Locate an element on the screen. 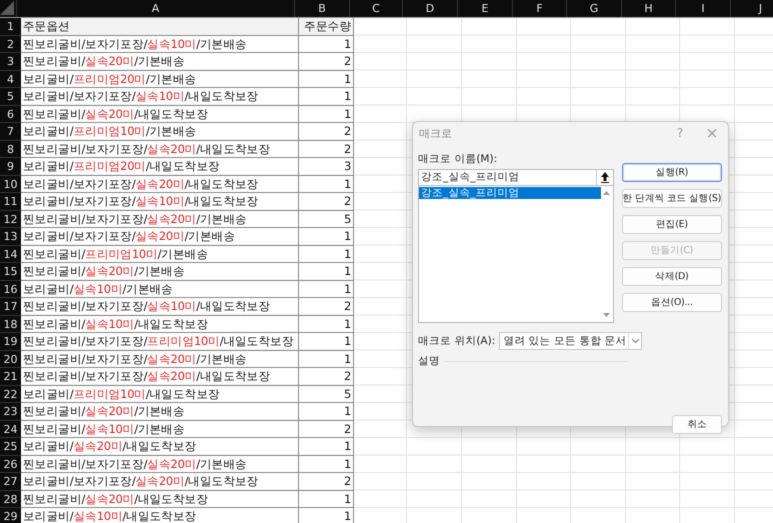 The height and width of the screenshot is (523, 773). row-header: 22 is located at coordinates (10, 394).